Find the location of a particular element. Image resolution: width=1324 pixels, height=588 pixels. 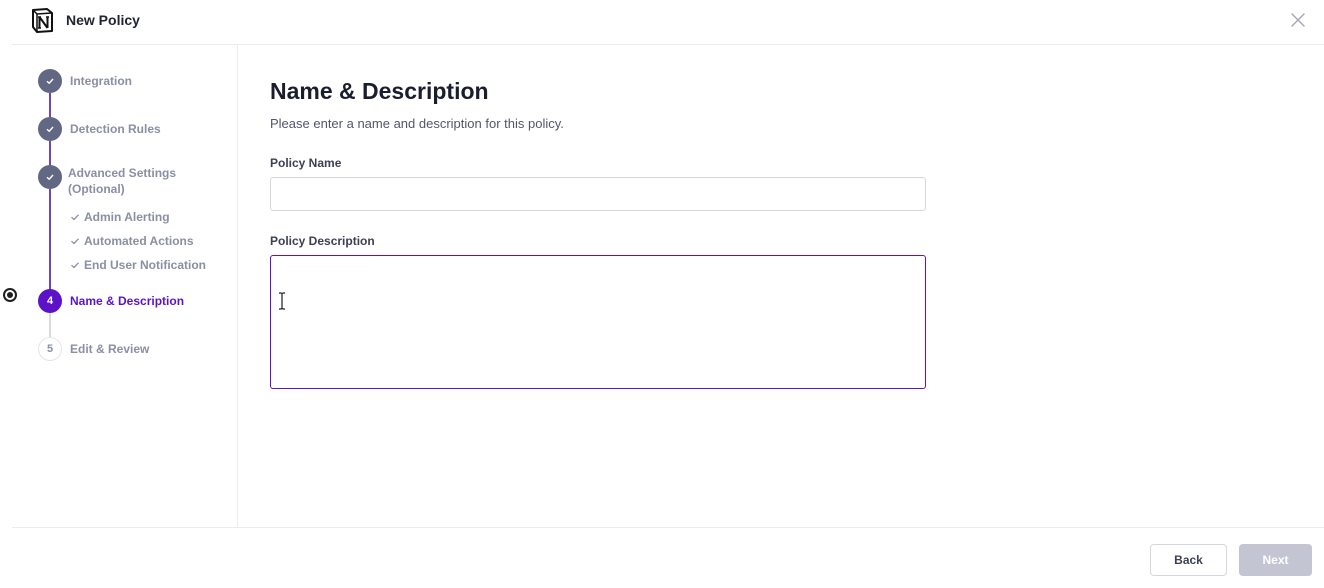

modal-footer is located at coordinates (668, 557).